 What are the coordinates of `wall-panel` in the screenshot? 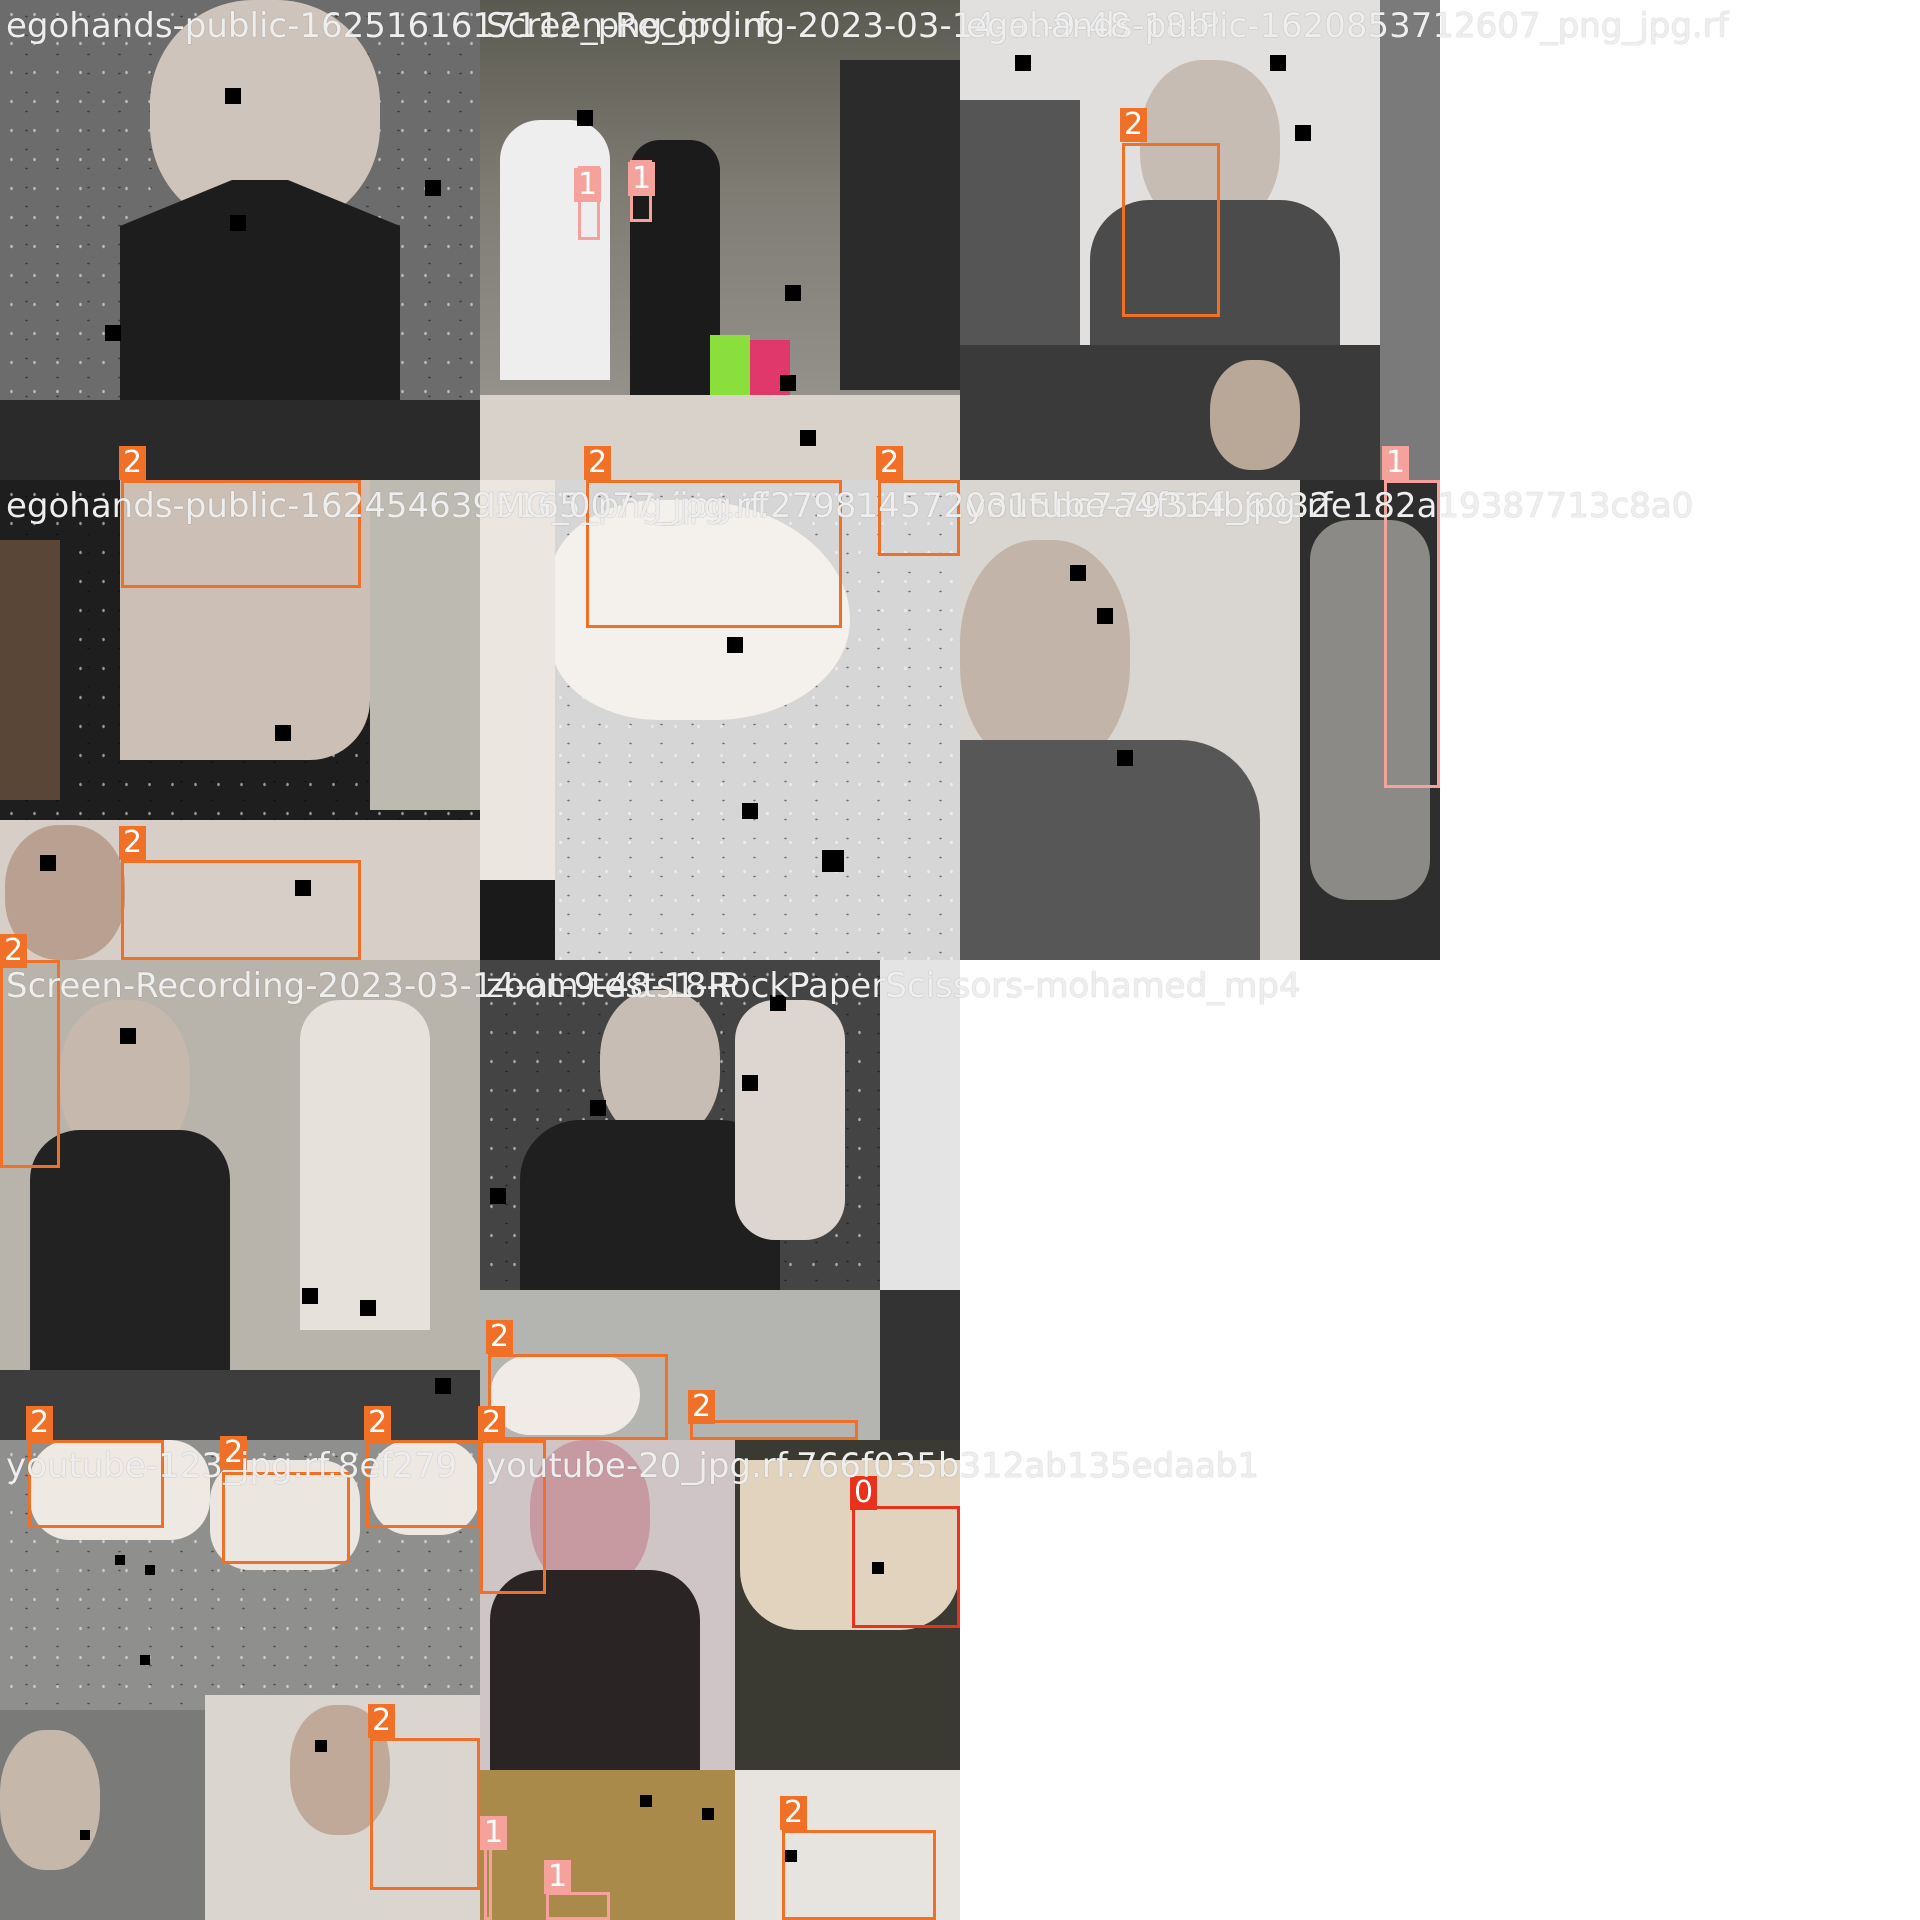 It's located at (425, 645).